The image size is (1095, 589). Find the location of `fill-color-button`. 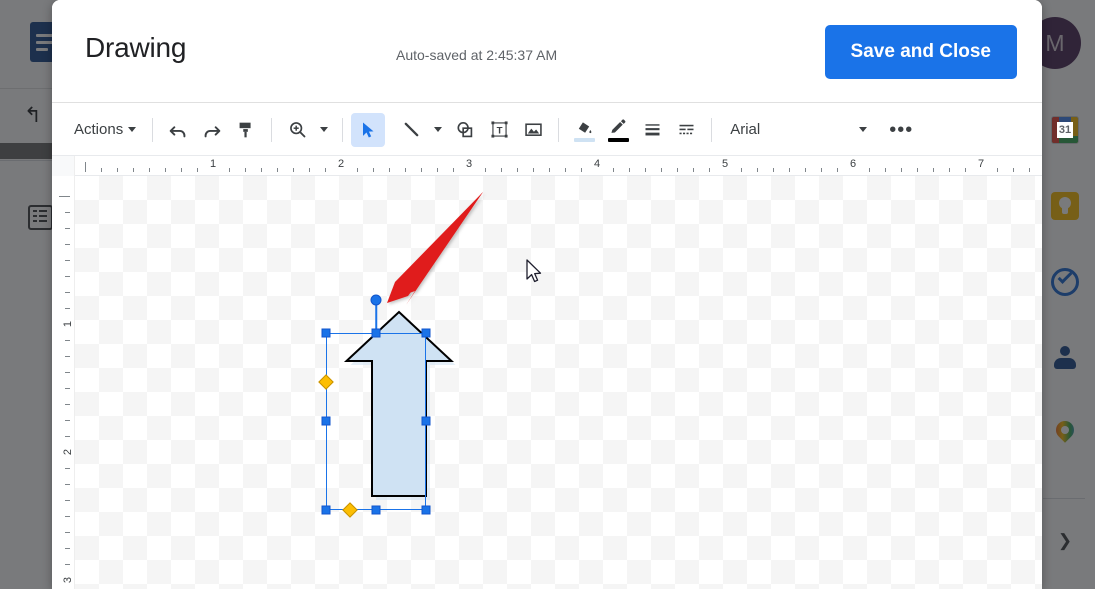

fill-color-button is located at coordinates (584, 130).